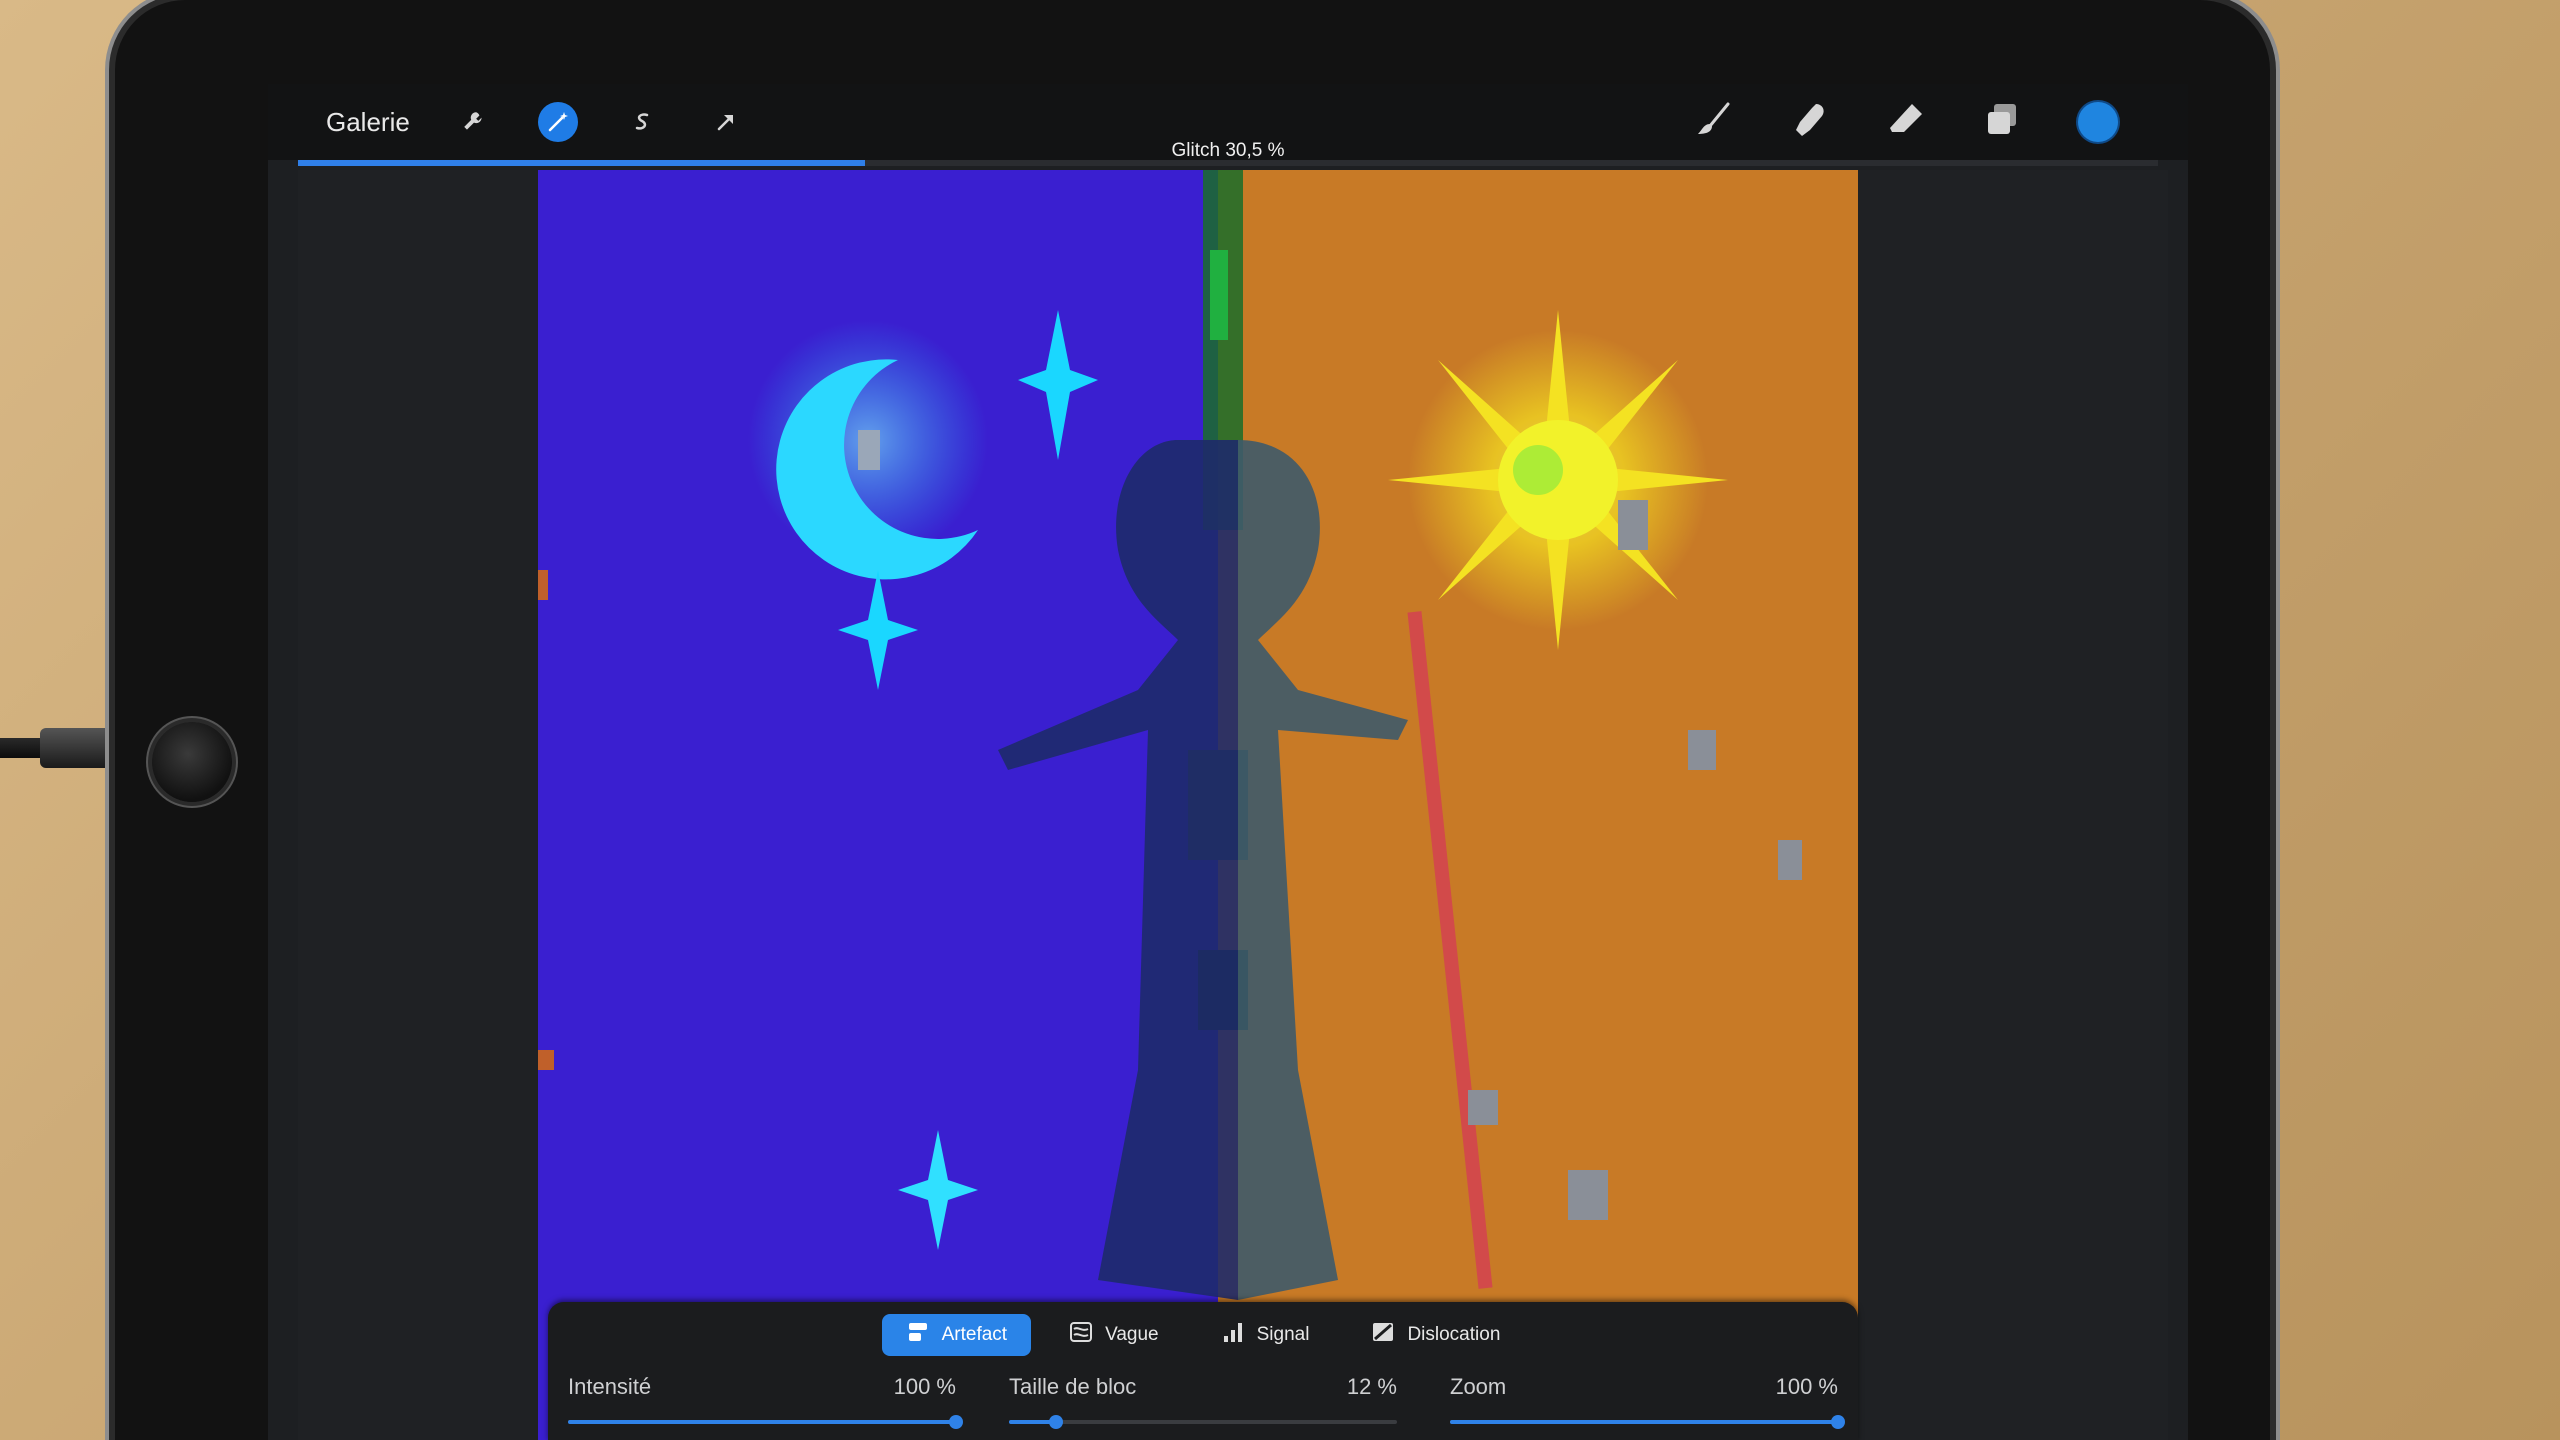 The height and width of the screenshot is (1440, 2560). What do you see at coordinates (1906, 122) in the screenshot?
I see `eraser-icon` at bounding box center [1906, 122].